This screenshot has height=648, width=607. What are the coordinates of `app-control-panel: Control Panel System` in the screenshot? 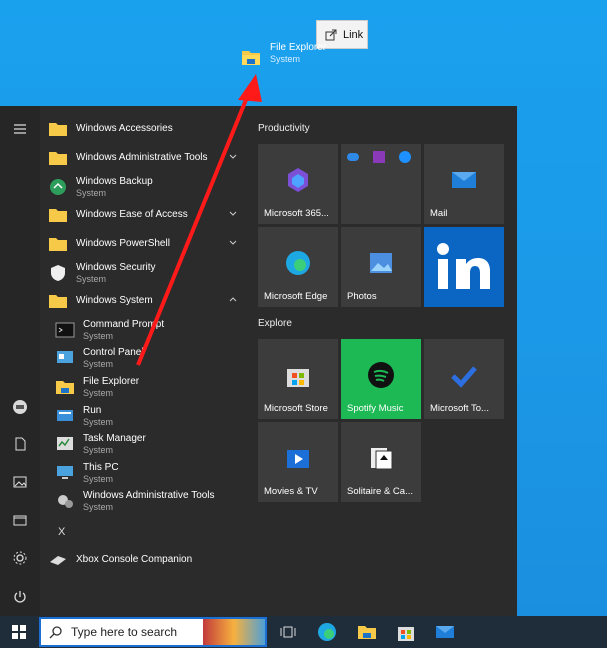 It's located at (152, 358).